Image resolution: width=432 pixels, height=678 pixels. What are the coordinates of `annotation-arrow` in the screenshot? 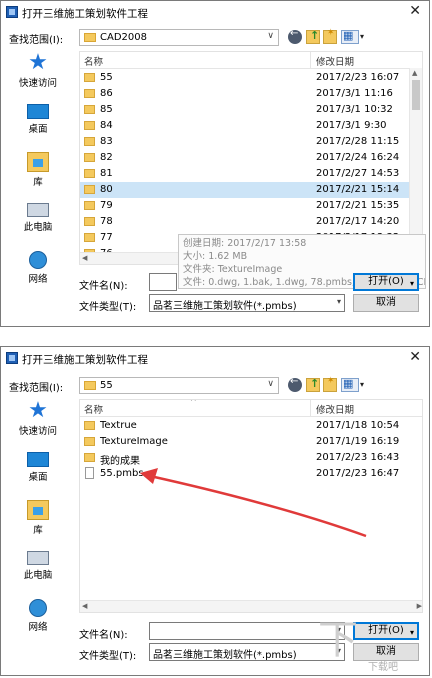 It's located at (253, 503).